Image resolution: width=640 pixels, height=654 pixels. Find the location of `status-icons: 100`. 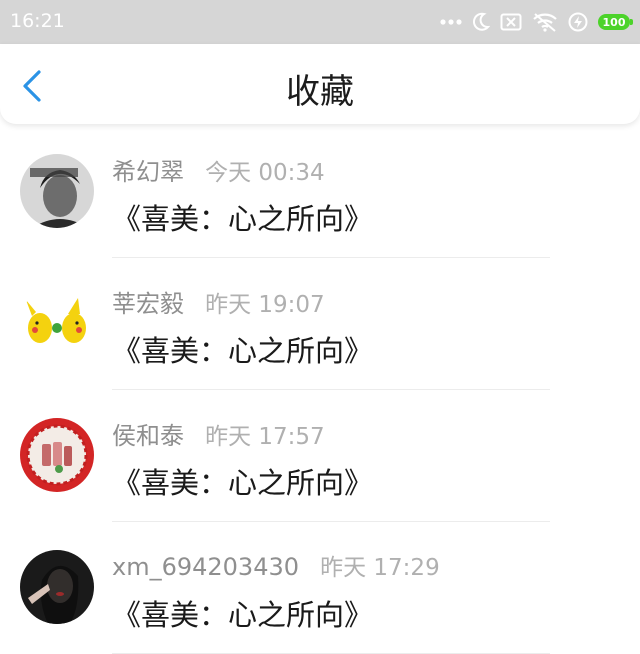

status-icons: 100 is located at coordinates (536, 22).